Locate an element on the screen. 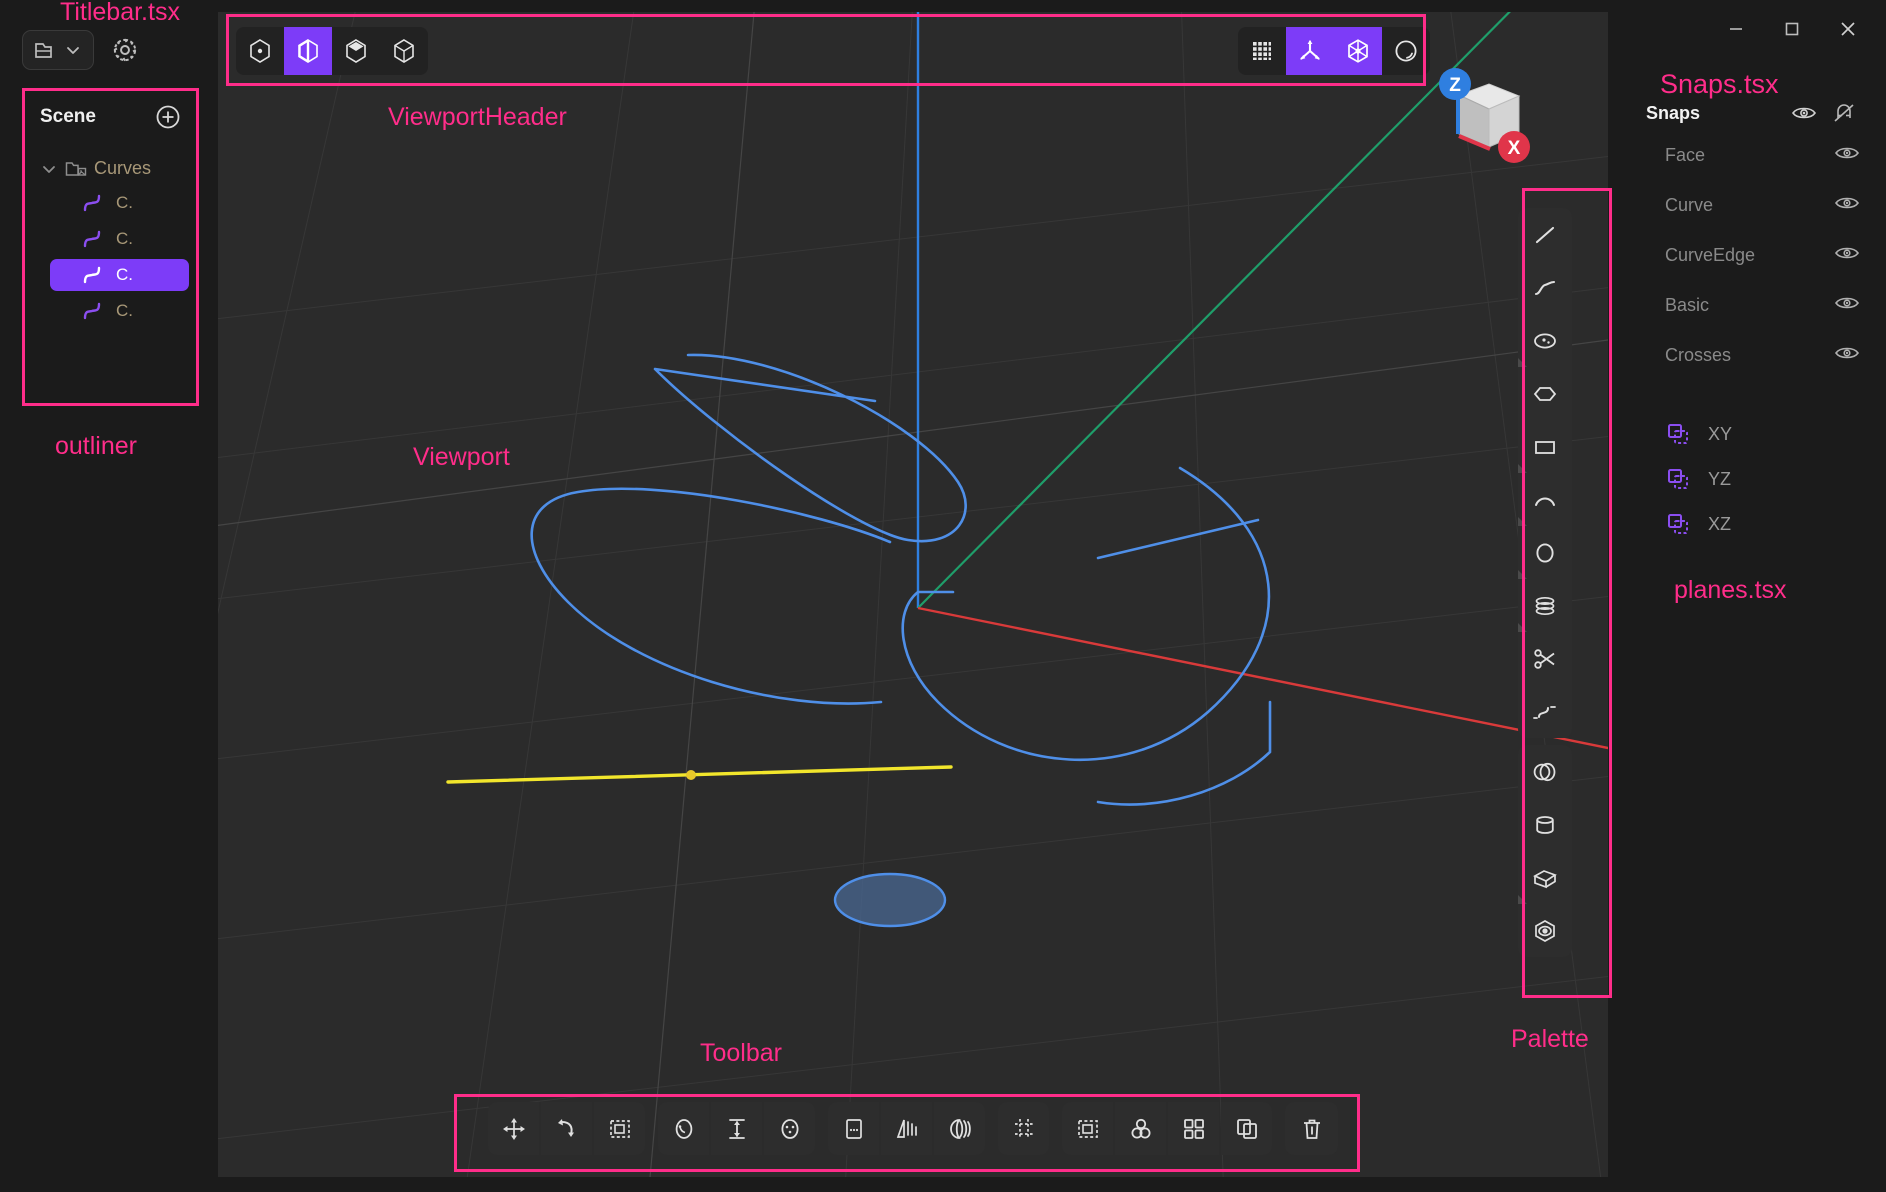  edge-mode-button is located at coordinates (308, 51).